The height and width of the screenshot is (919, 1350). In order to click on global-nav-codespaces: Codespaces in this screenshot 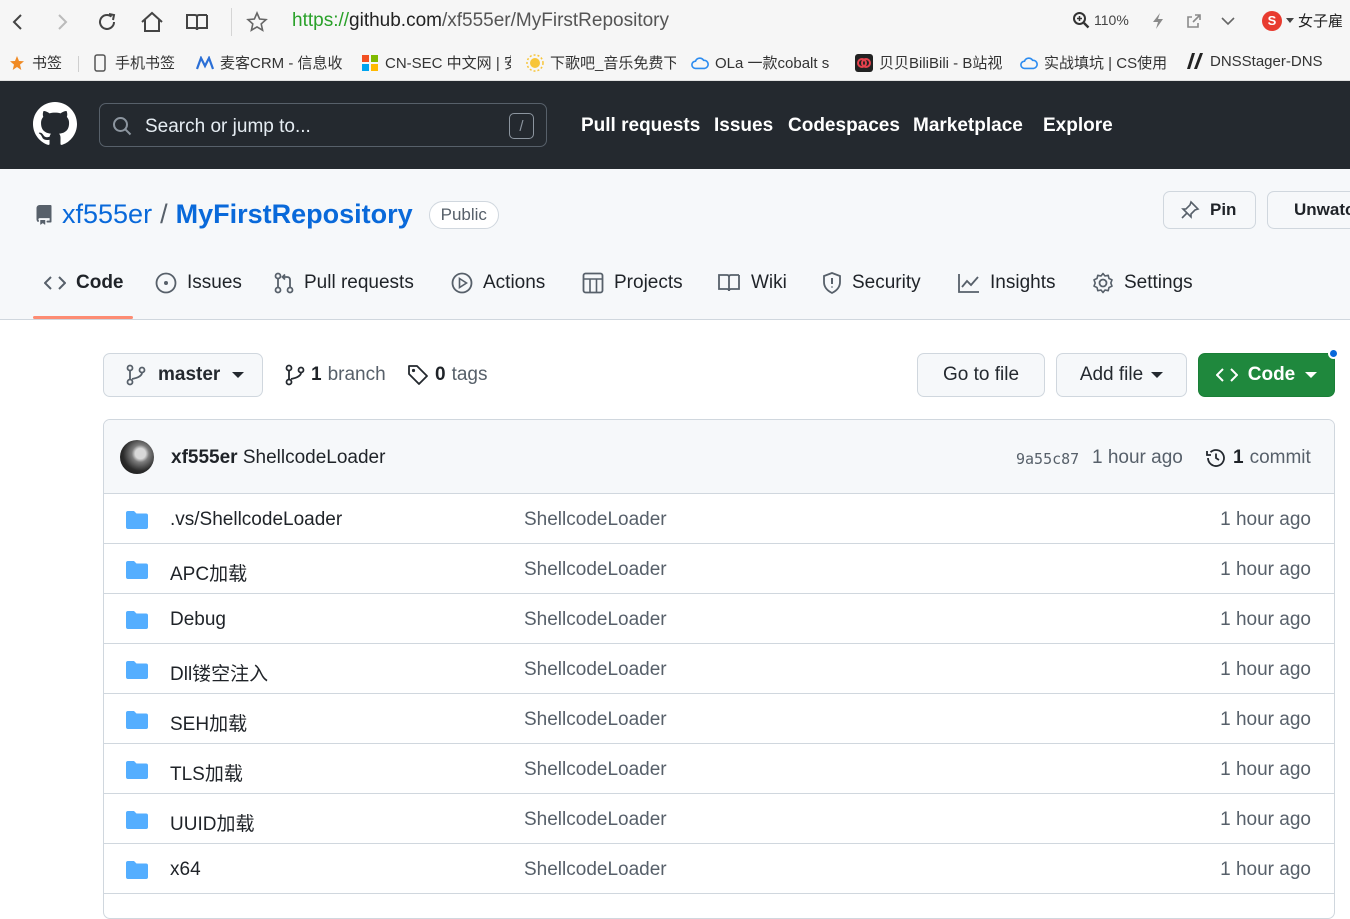, I will do `click(844, 126)`.